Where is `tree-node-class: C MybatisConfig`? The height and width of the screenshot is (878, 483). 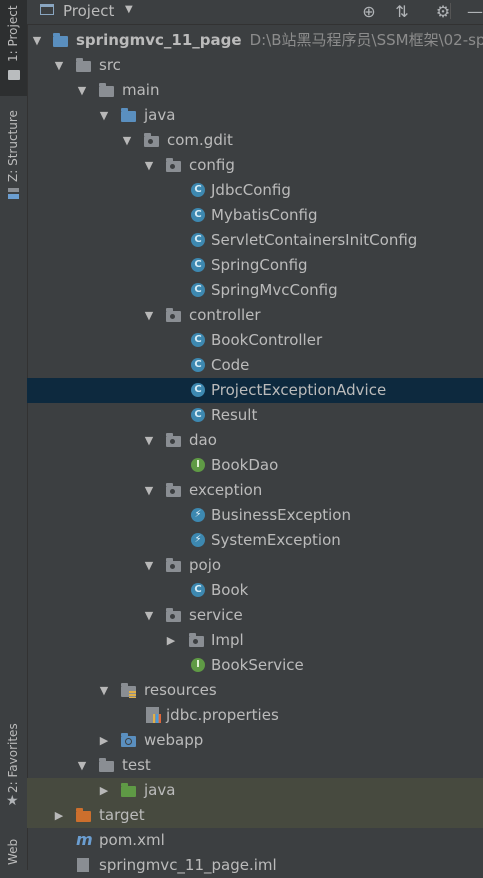
tree-node-class: C MybatisConfig is located at coordinates (255, 215).